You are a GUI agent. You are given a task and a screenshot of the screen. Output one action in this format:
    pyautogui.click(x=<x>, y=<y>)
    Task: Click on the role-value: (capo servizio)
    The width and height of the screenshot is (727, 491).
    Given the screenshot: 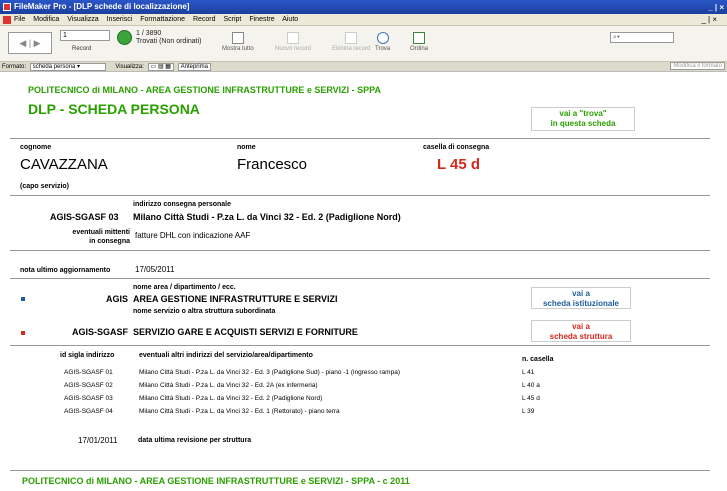 What is the action you would take?
    pyautogui.click(x=45, y=186)
    